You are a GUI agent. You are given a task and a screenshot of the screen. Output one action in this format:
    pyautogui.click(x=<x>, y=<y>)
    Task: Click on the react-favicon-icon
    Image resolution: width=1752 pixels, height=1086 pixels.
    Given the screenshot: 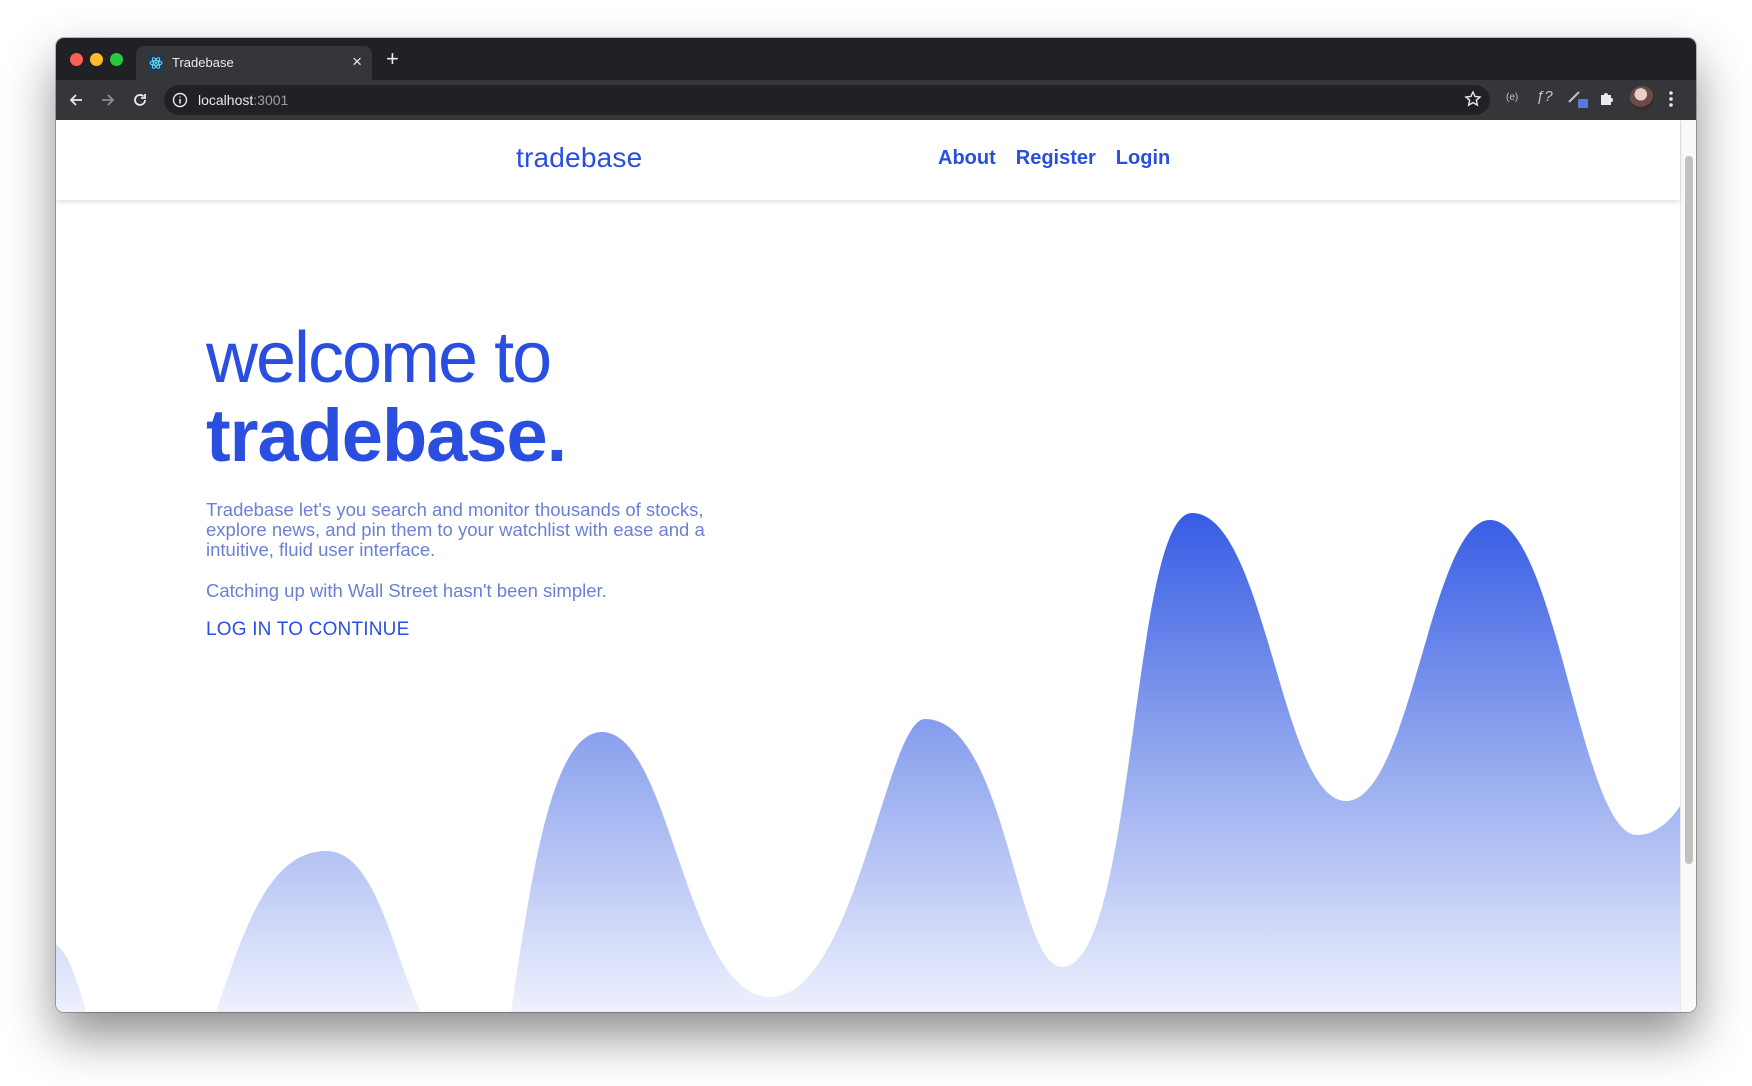 What is the action you would take?
    pyautogui.click(x=156, y=63)
    